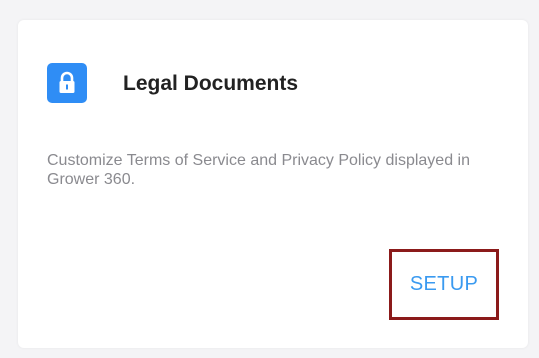 Image resolution: width=539 pixels, height=358 pixels. I want to click on lock-icon, so click(67, 83).